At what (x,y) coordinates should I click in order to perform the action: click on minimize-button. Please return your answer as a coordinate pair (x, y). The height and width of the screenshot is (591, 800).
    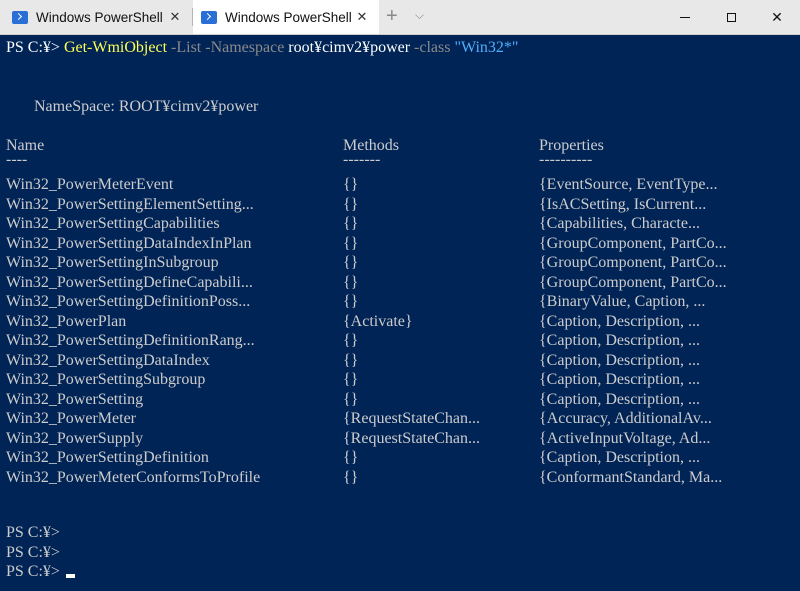
    Looking at the image, I should click on (685, 17).